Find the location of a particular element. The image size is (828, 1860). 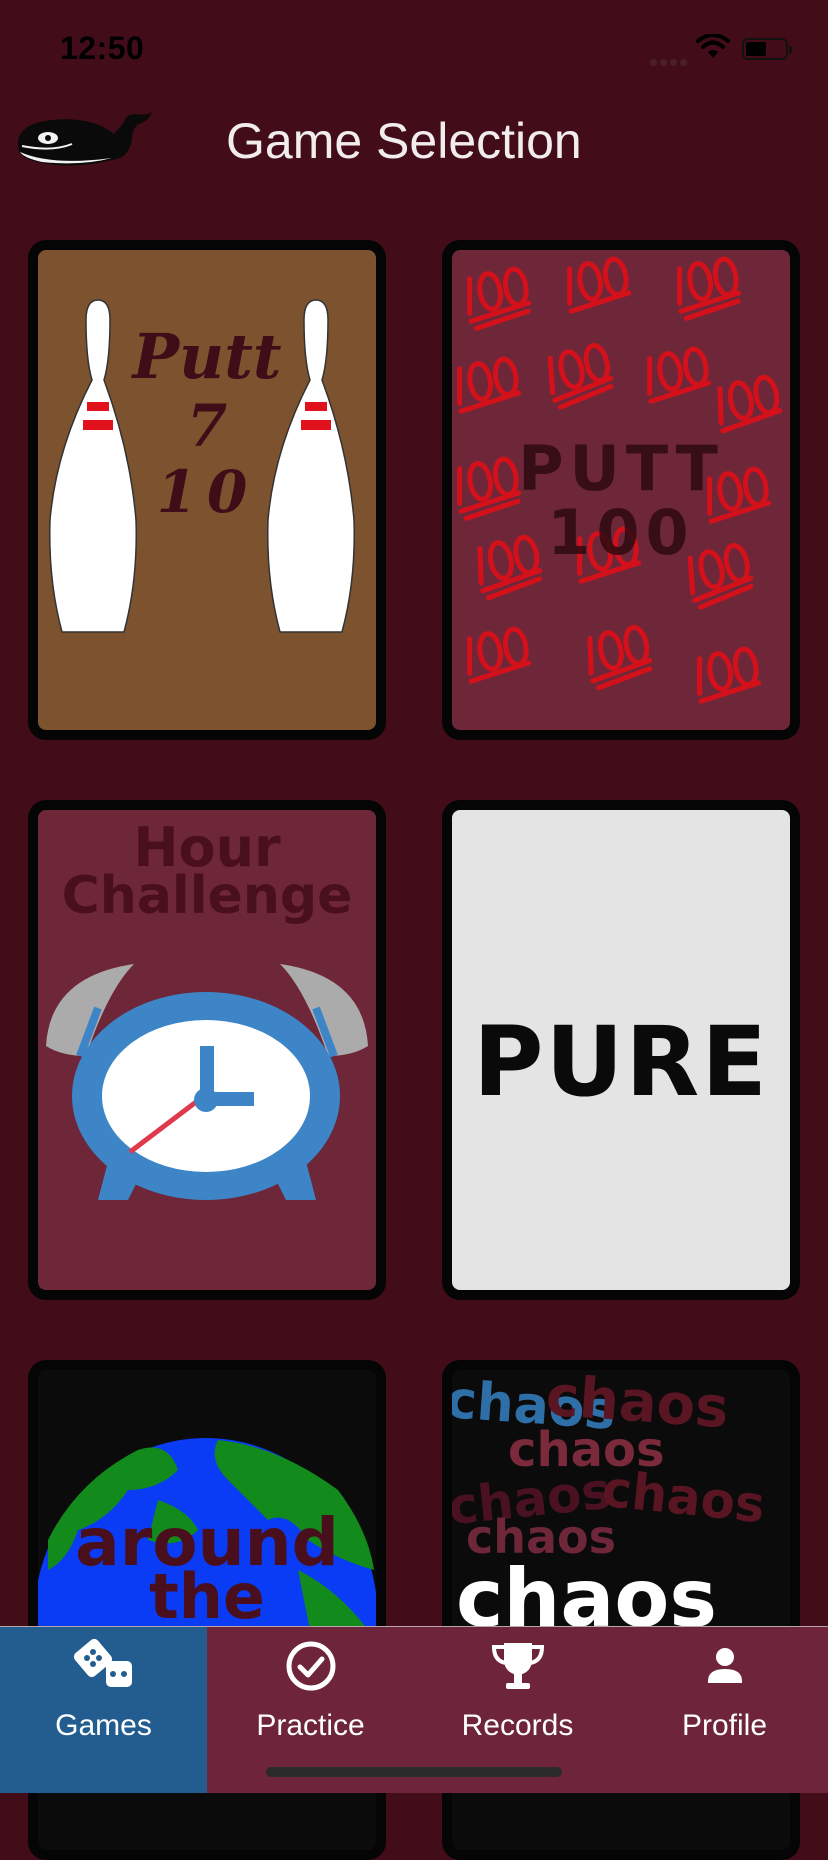

check-circle-icon is located at coordinates (311, 1668).